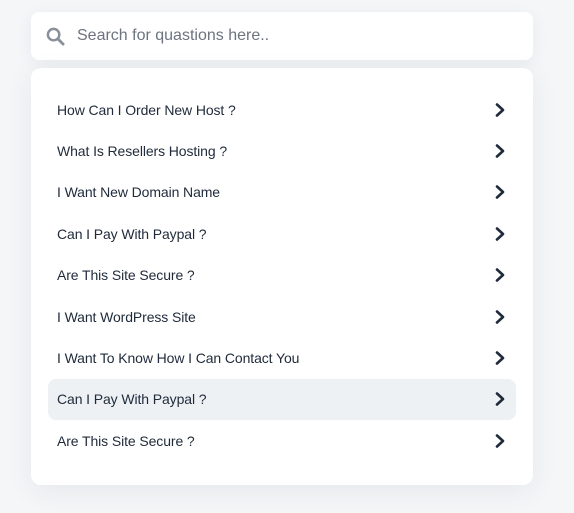  I want to click on faq-item-label: I Want New Domain Name, so click(138, 192).